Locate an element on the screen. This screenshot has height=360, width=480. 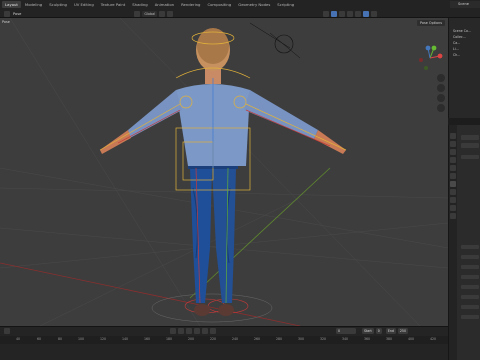
overlay-icon is located at coordinates (326, 13).